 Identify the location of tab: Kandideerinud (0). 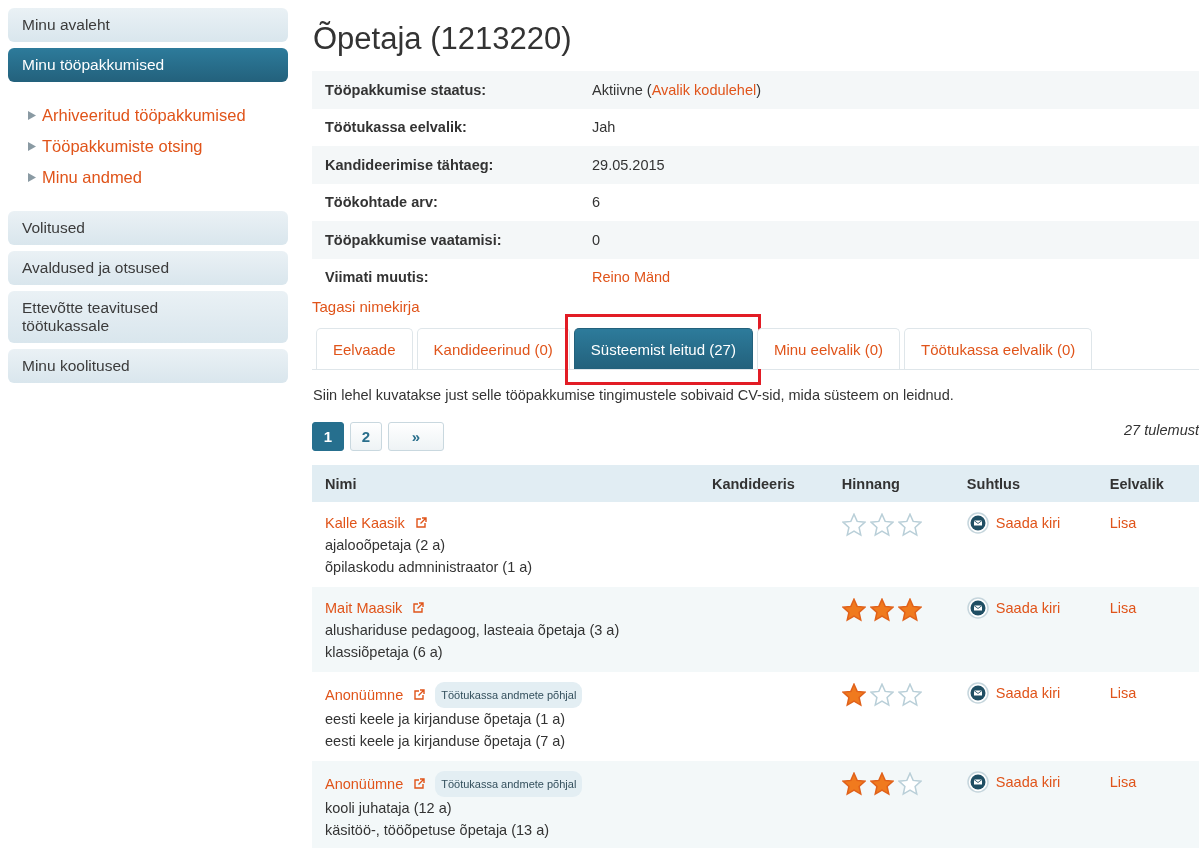
(493, 348).